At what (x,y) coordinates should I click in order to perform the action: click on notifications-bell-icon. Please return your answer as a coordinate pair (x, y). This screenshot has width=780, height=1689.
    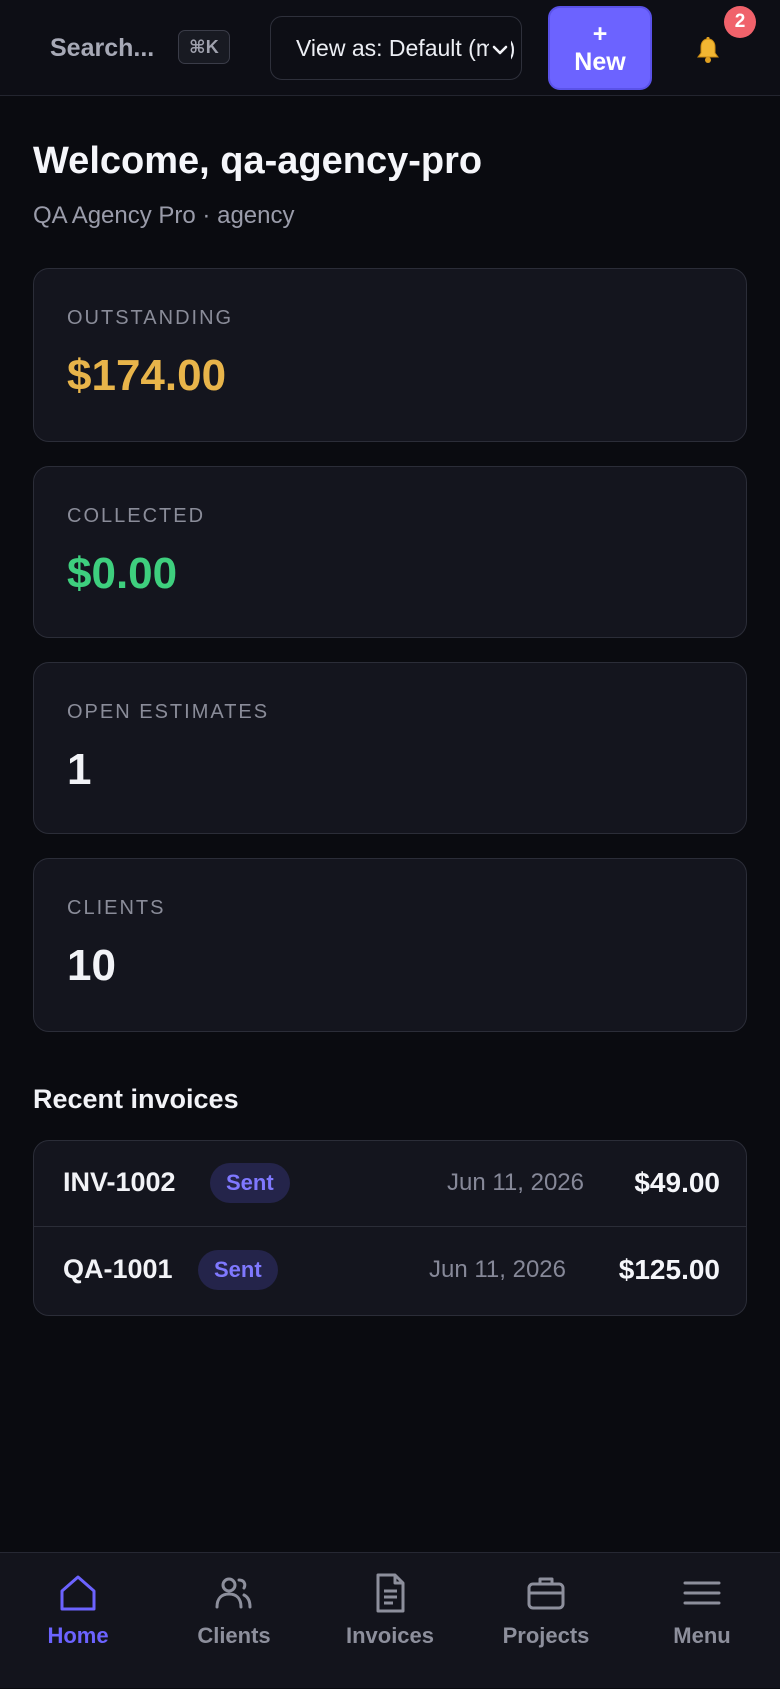
    Looking at the image, I should click on (708, 50).